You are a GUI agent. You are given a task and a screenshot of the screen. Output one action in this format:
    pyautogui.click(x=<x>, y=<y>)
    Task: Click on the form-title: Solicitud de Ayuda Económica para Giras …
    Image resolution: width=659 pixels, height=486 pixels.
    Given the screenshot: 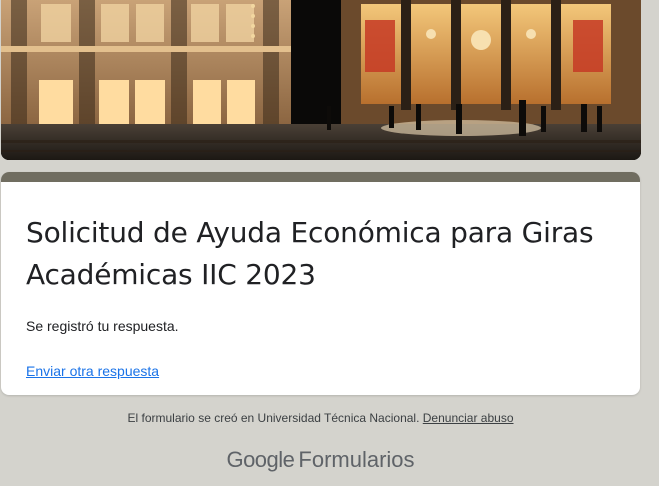 What is the action you would take?
    pyautogui.click(x=310, y=253)
    